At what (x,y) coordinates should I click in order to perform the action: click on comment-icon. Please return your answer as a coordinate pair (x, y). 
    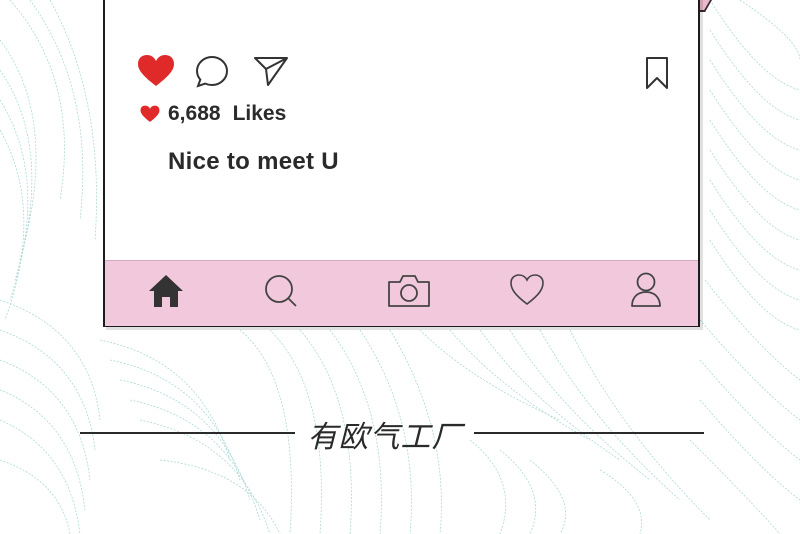
    Looking at the image, I should click on (212, 72).